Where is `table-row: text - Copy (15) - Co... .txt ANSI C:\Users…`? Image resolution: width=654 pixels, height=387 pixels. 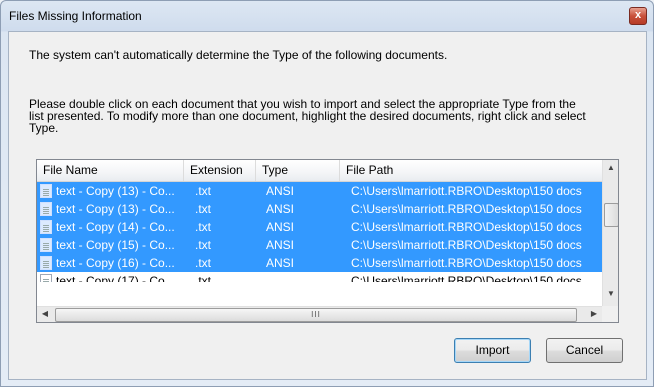
table-row: text - Copy (15) - Co... .txt ANSI C:\Users… is located at coordinates (319, 245).